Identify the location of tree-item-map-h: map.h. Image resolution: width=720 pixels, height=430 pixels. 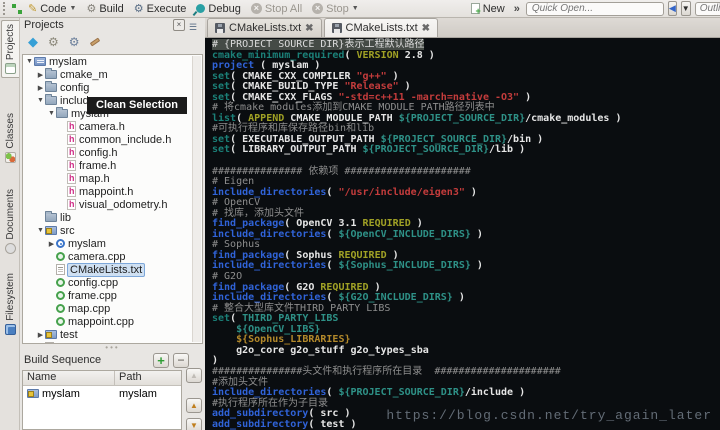
(112, 178).